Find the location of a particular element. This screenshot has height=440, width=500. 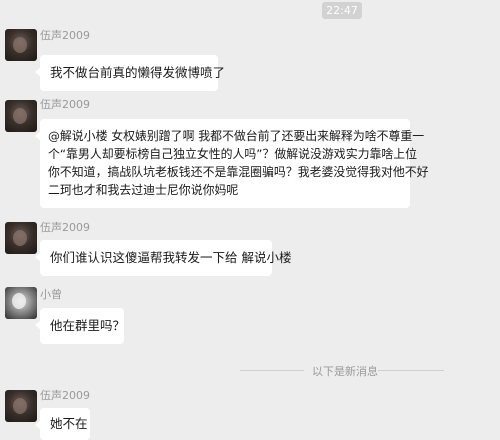

message-bubble: 她不在 is located at coordinates (62, 424).